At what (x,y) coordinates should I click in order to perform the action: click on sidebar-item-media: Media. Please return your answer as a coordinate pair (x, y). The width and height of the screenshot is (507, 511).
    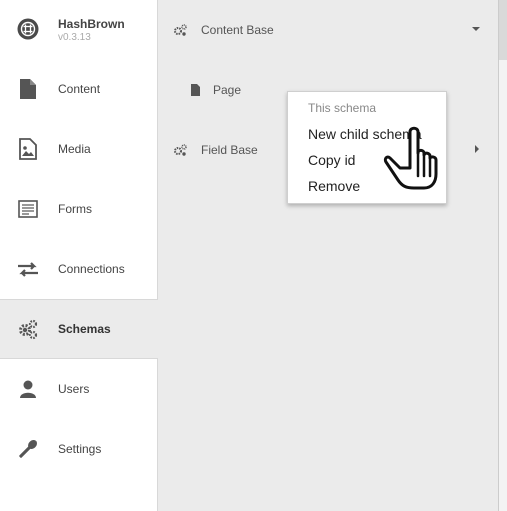
    Looking at the image, I should click on (78, 149).